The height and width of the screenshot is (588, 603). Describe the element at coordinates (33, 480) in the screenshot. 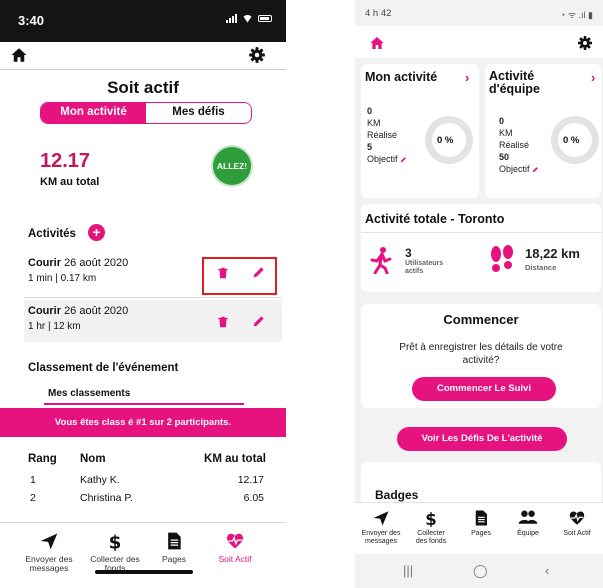

I see `table-cell-rang: 1` at that location.